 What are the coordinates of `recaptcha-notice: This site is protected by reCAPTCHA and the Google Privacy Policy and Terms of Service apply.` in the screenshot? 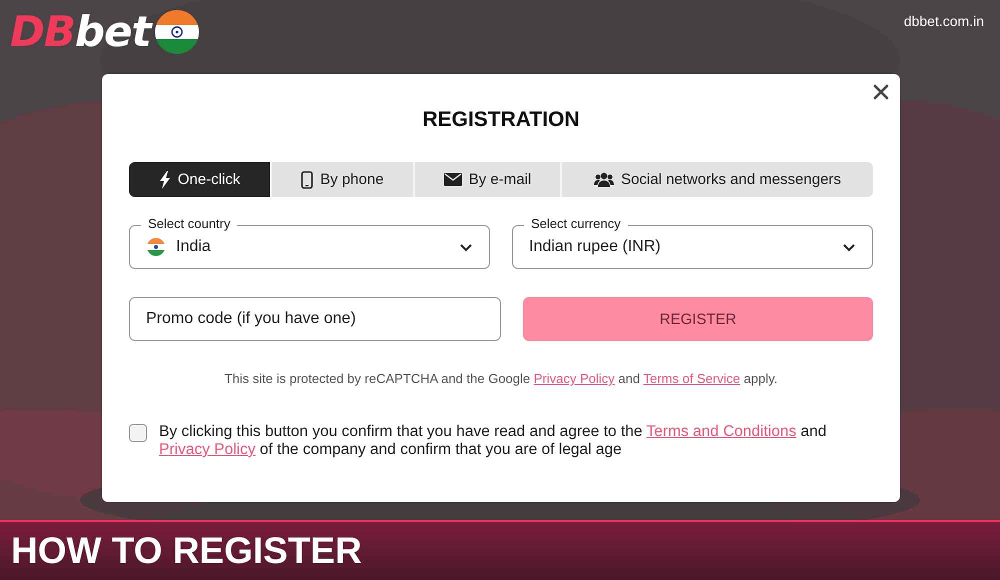 It's located at (501, 378).